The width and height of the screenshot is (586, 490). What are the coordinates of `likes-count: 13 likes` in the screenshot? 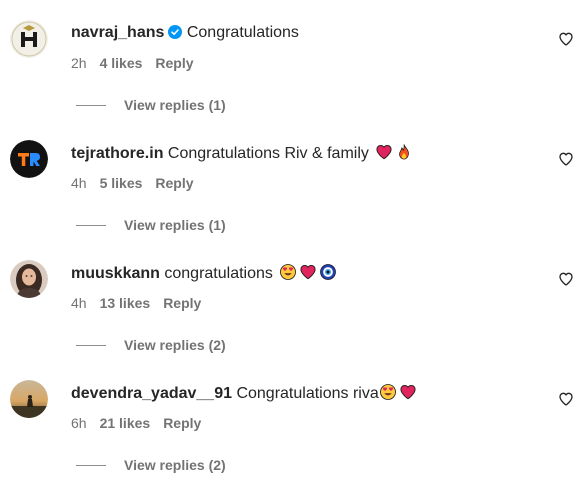 It's located at (125, 303).